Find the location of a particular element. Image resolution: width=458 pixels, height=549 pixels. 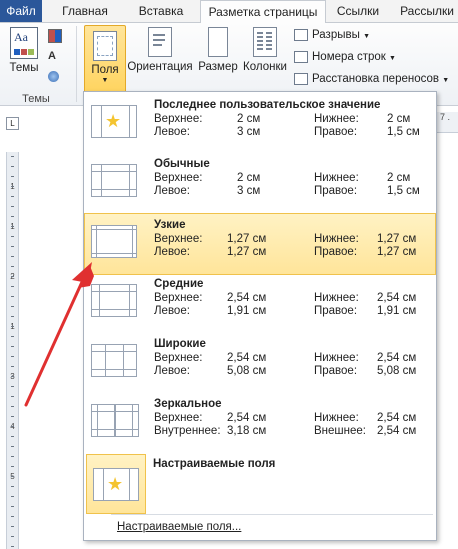

columns-icon is located at coordinates (265, 42).